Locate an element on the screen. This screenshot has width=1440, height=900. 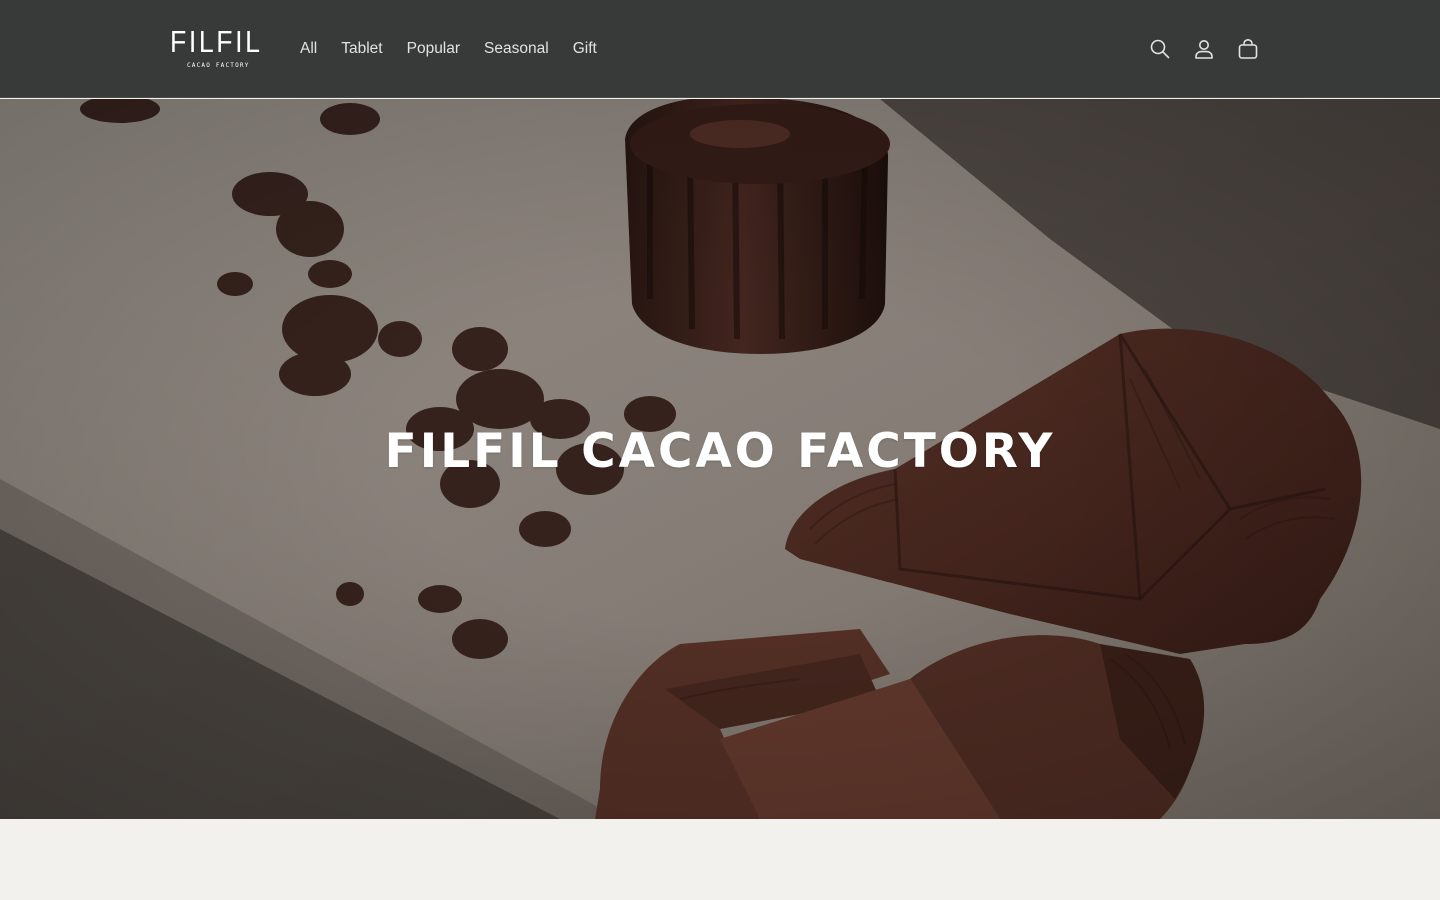
header-icons is located at coordinates (1204, 49).